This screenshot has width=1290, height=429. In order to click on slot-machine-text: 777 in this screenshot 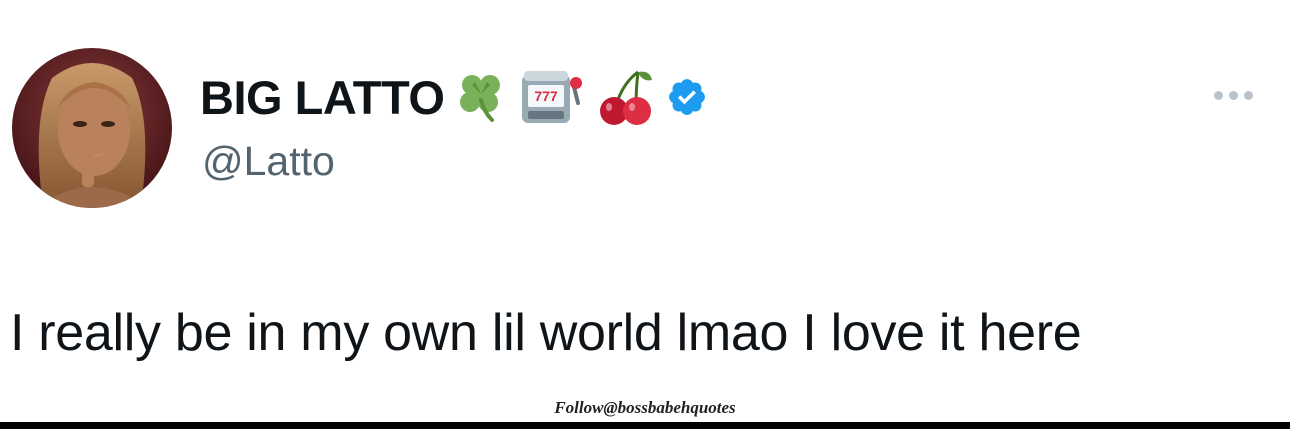, I will do `click(547, 96)`.